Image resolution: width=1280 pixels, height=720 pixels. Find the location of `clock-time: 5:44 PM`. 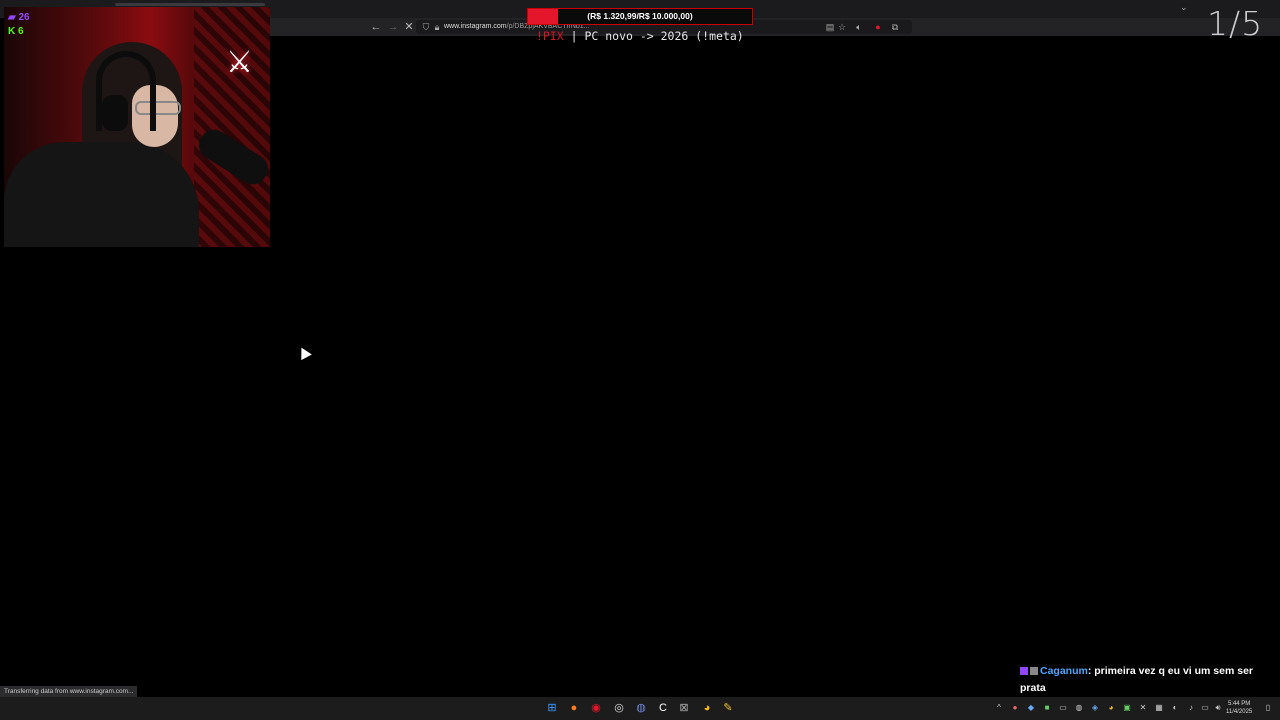

clock-time: 5:44 PM is located at coordinates (1239, 704).